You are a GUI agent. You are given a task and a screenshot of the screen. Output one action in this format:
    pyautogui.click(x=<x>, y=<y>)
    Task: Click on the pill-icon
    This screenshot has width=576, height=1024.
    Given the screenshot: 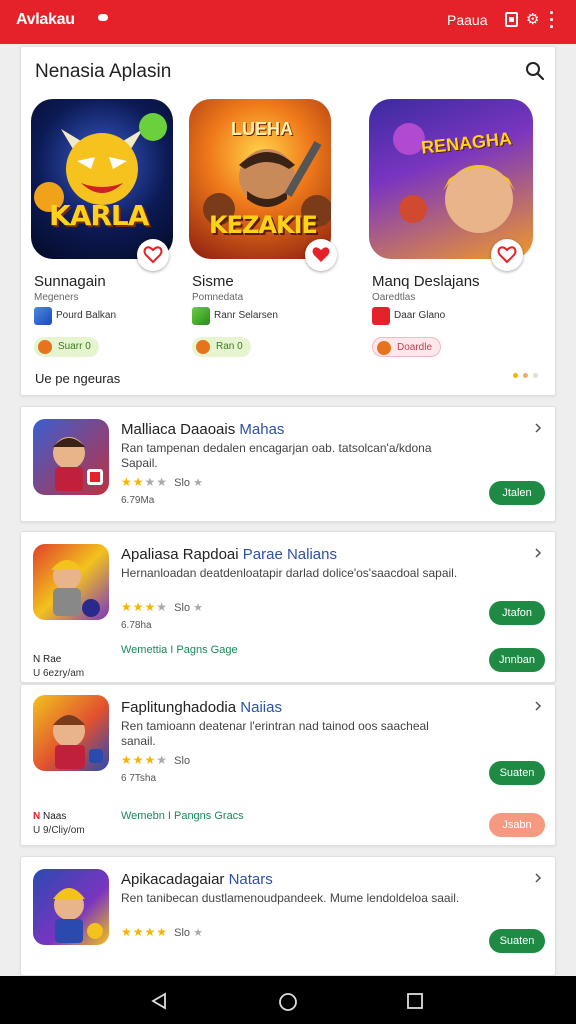 What is the action you would take?
    pyautogui.click(x=103, y=17)
    